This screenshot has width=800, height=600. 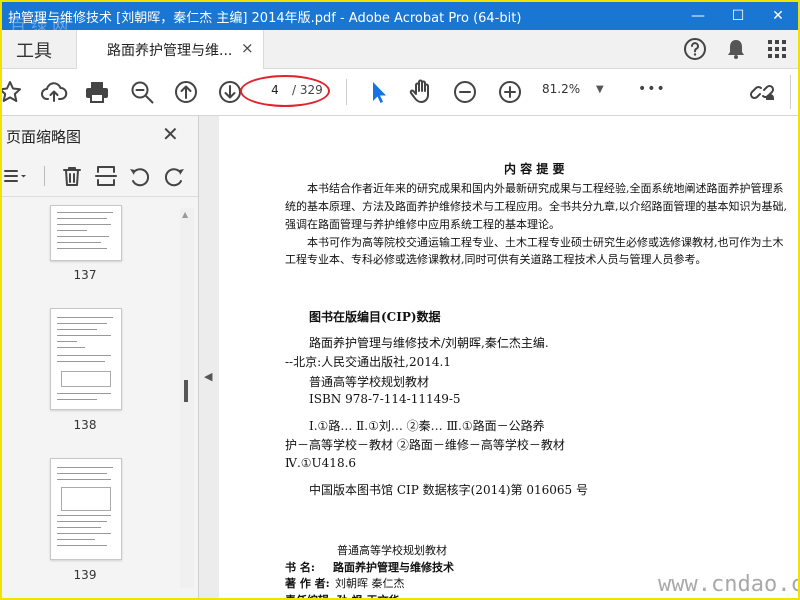 I want to click on print-icon, so click(x=97, y=92).